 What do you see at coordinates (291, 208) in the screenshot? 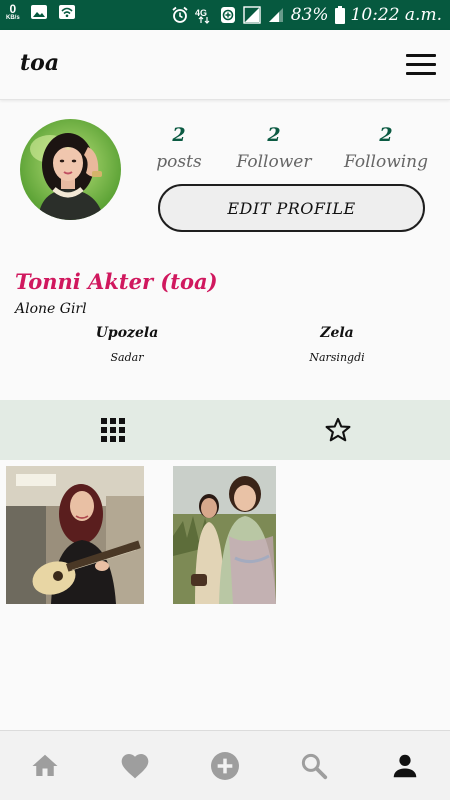
I see `edit-profile-button: EDIT PROFILE` at bounding box center [291, 208].